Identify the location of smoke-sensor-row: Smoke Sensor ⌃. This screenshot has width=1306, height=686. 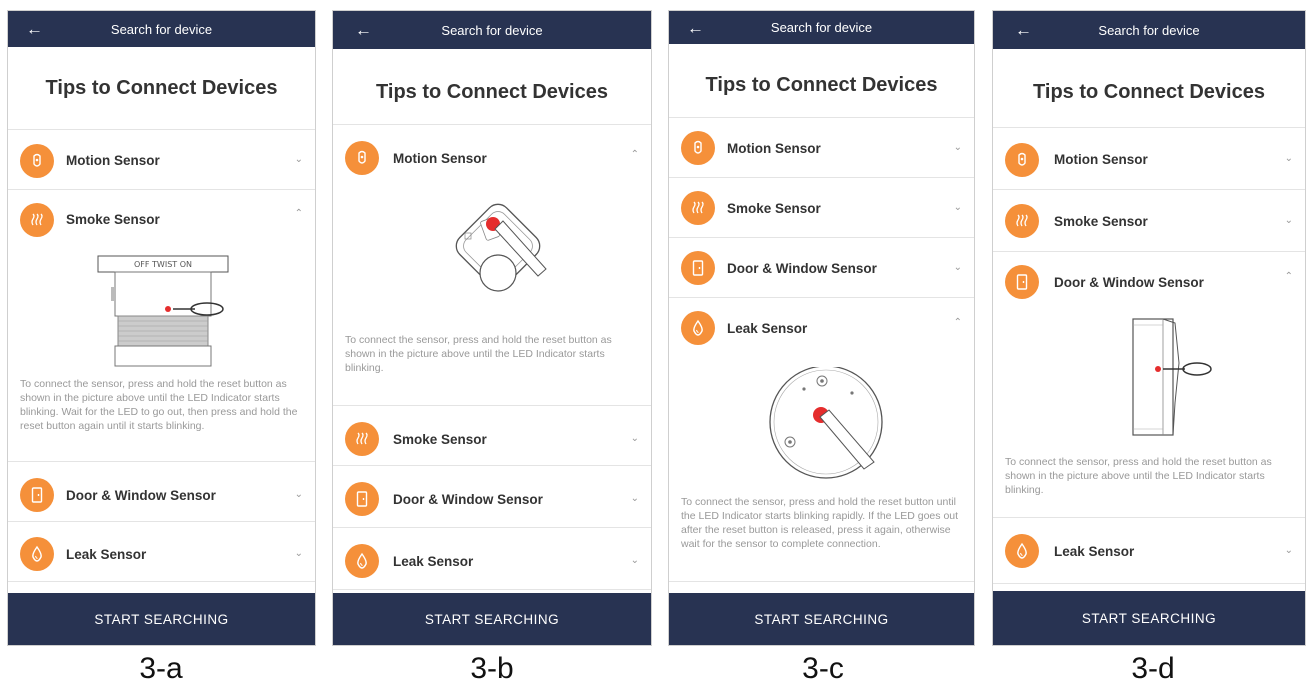
(161, 221).